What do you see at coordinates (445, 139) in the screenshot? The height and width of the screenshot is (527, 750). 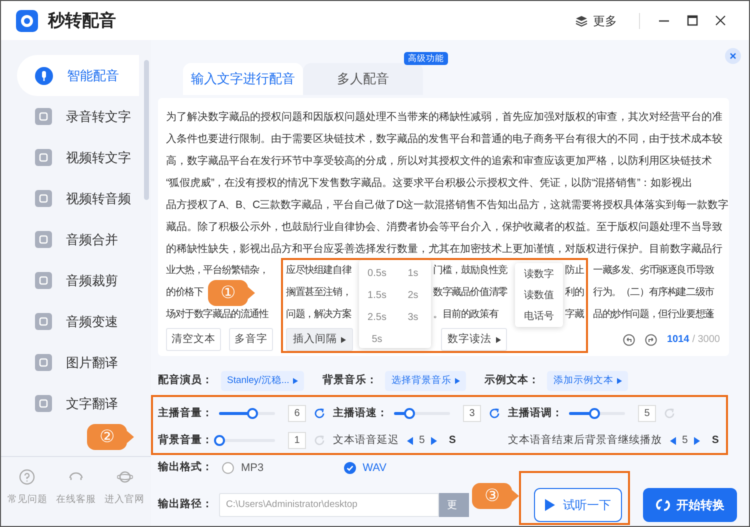 I see `text-line: 入条件也要进行限制。由于需要区块链技术，数字藏品的发售平台和普通的电子商务平台有很大的不同，由于技术成本较` at bounding box center [445, 139].